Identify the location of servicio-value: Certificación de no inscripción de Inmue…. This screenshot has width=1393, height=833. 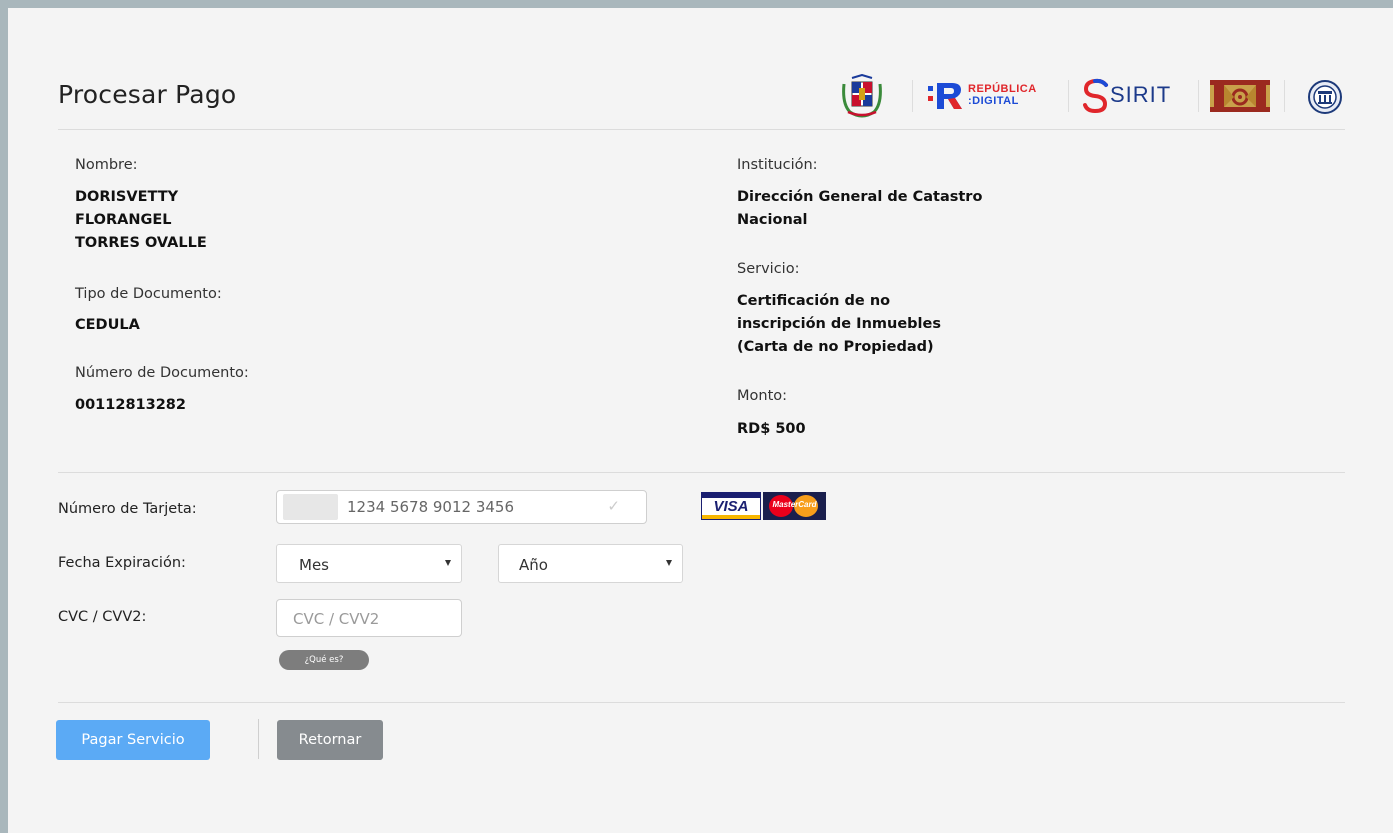
(839, 324).